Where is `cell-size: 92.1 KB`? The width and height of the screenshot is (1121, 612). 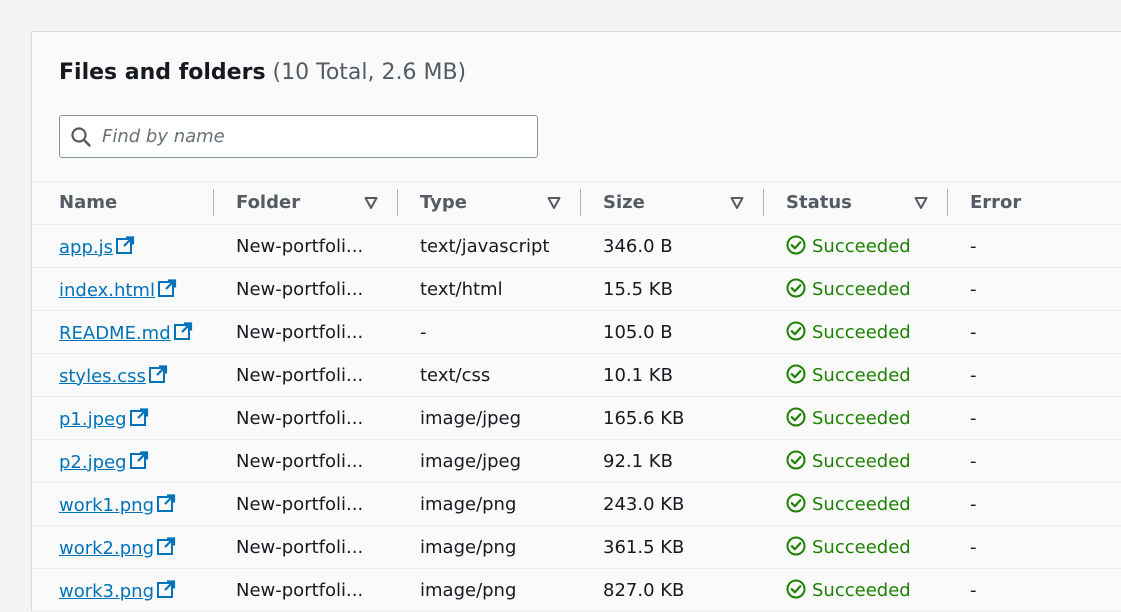 cell-size: 92.1 KB is located at coordinates (672, 461).